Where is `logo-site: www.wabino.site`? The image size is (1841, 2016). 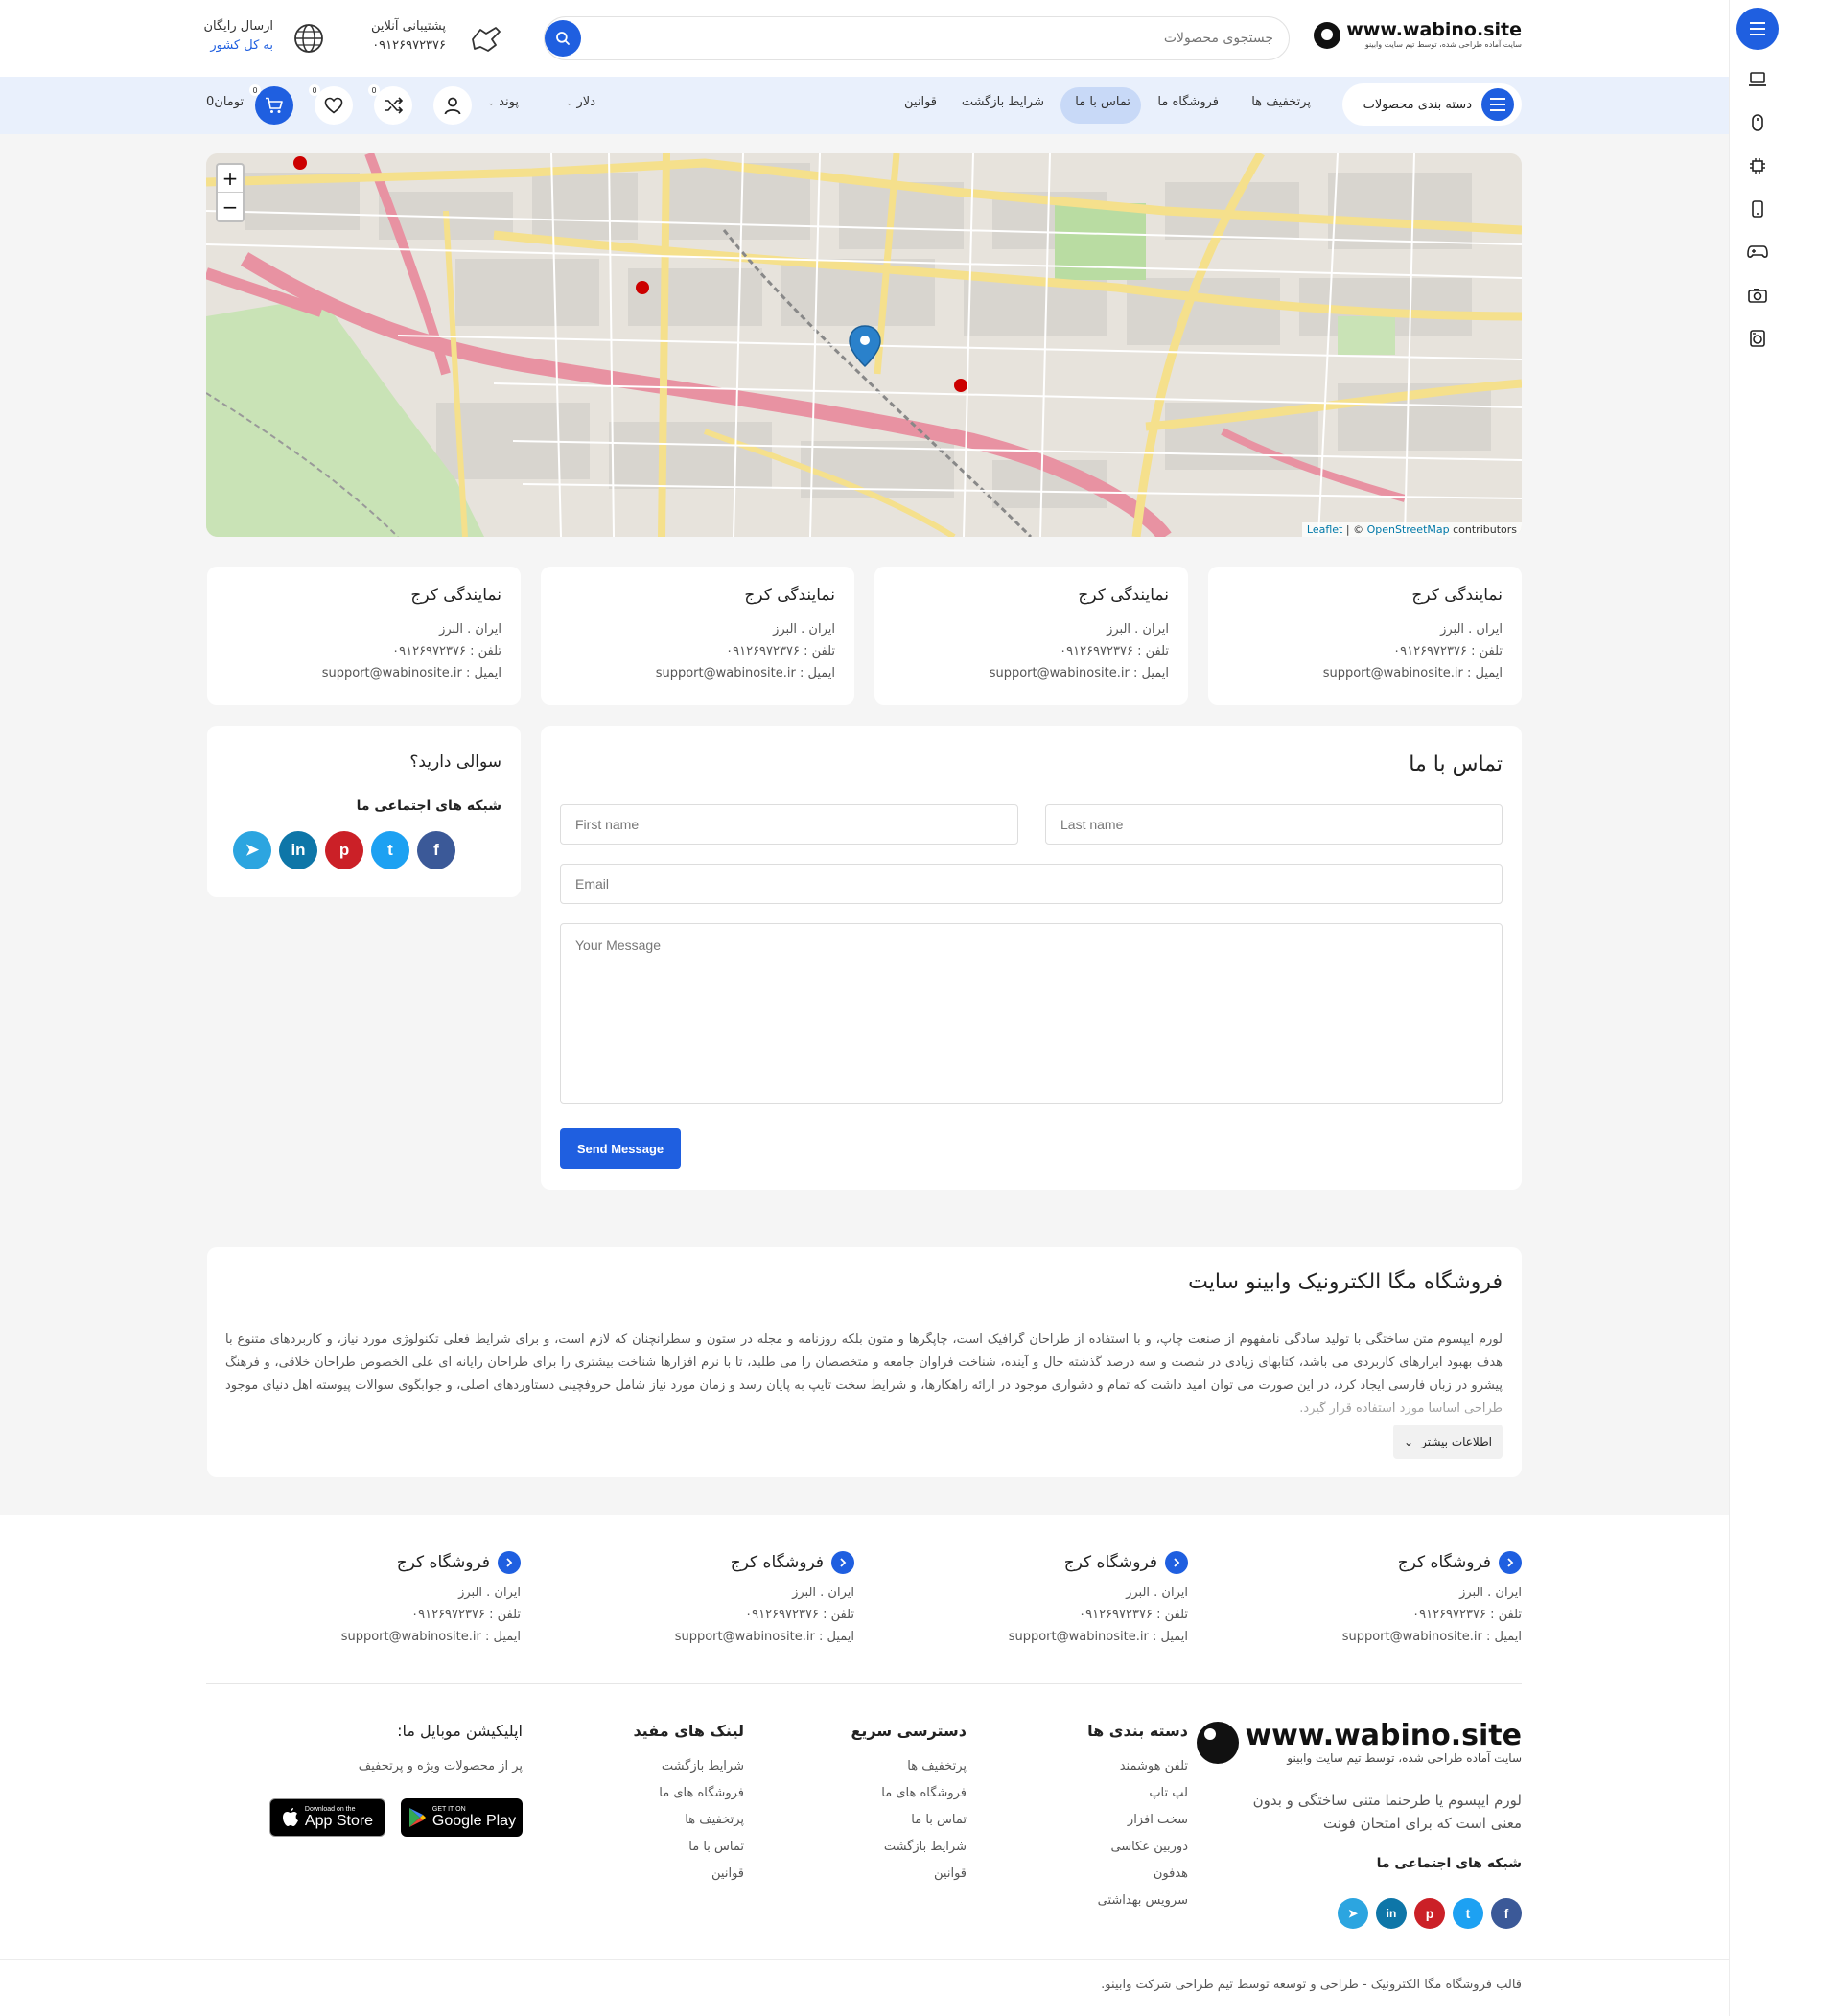 logo-site: www.wabino.site is located at coordinates (1434, 29).